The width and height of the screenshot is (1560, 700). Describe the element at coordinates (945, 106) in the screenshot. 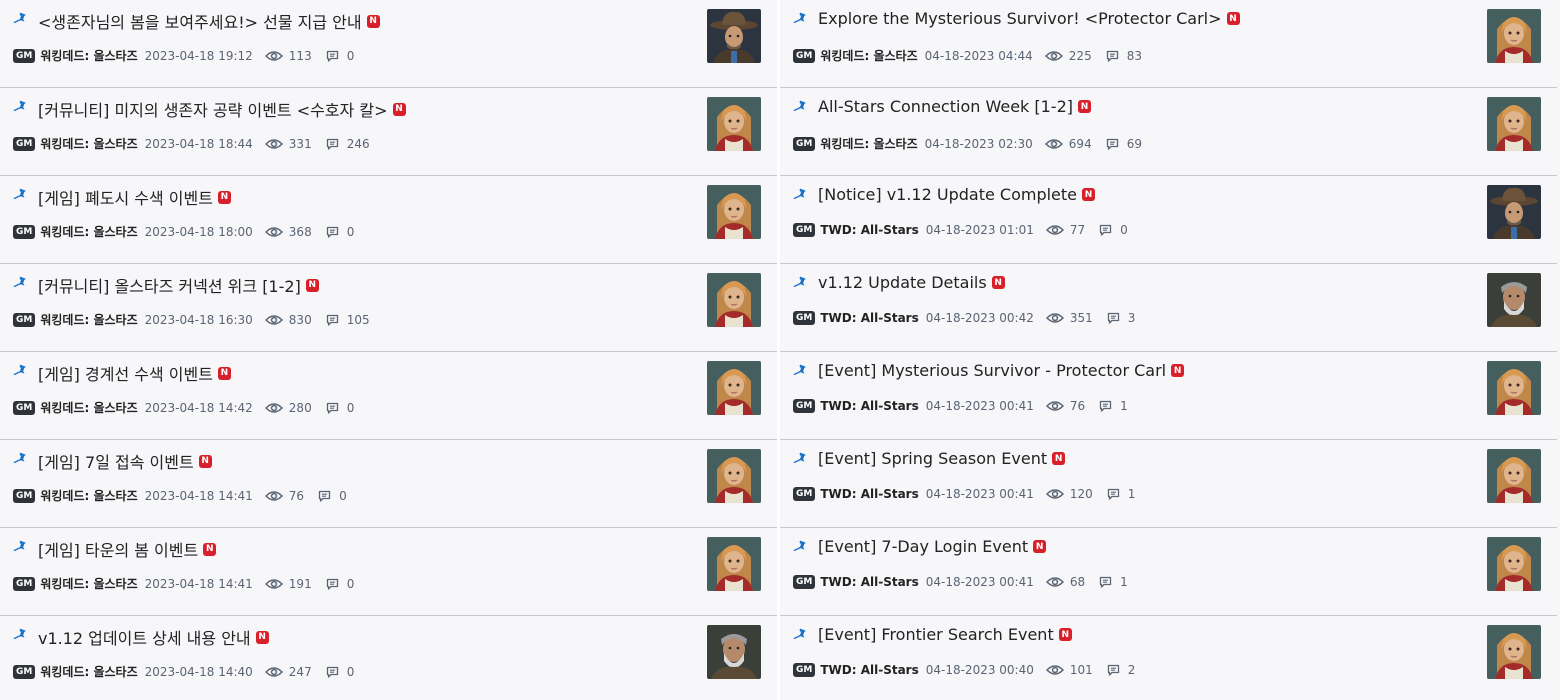

I see `post-title: All-Stars Connection Week [1-2]` at that location.